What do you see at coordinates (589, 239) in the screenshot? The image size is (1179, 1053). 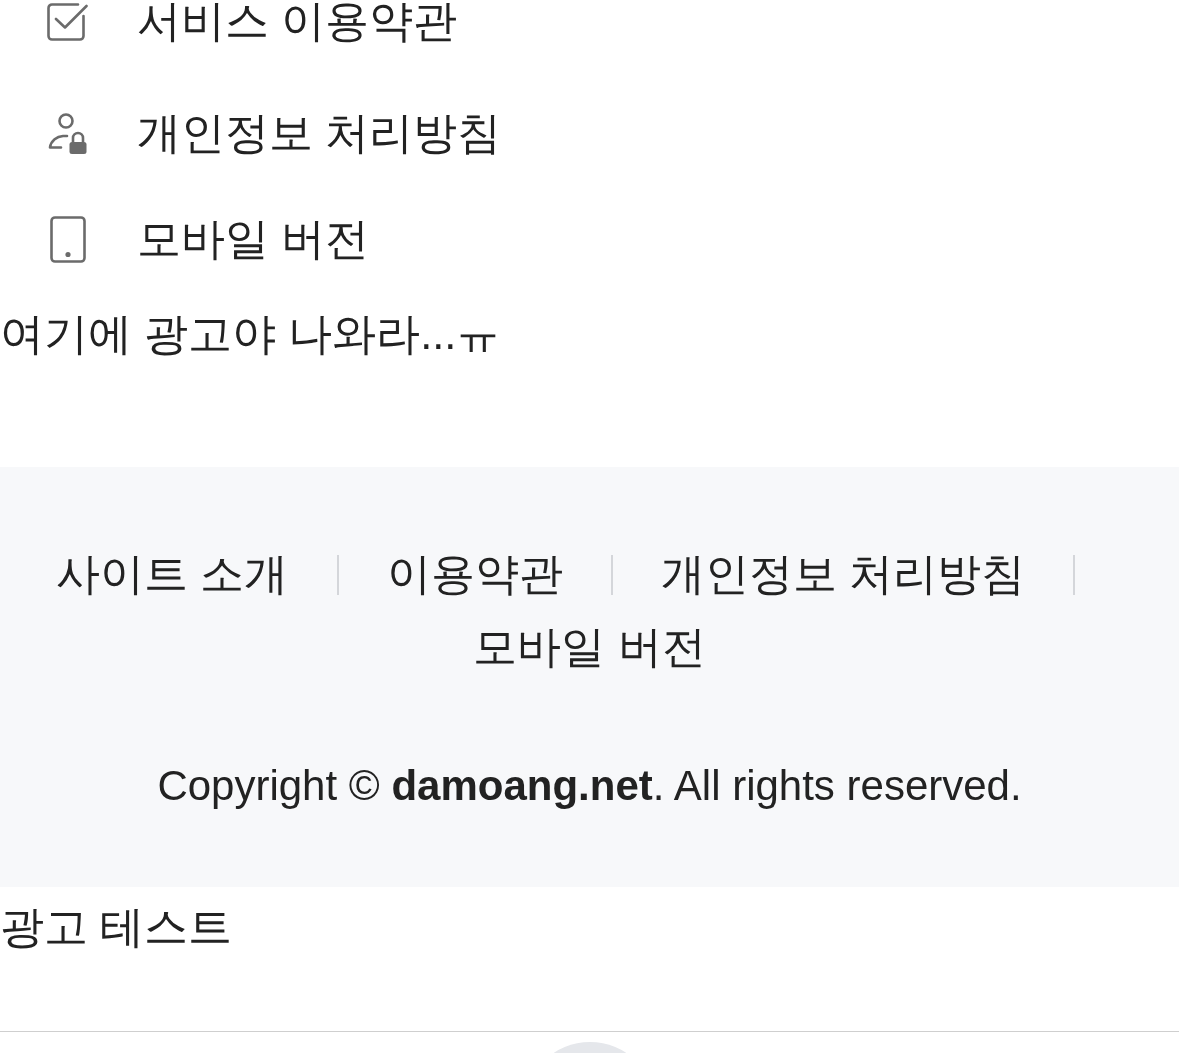 I see `menu-link: 모바일 버전` at bounding box center [589, 239].